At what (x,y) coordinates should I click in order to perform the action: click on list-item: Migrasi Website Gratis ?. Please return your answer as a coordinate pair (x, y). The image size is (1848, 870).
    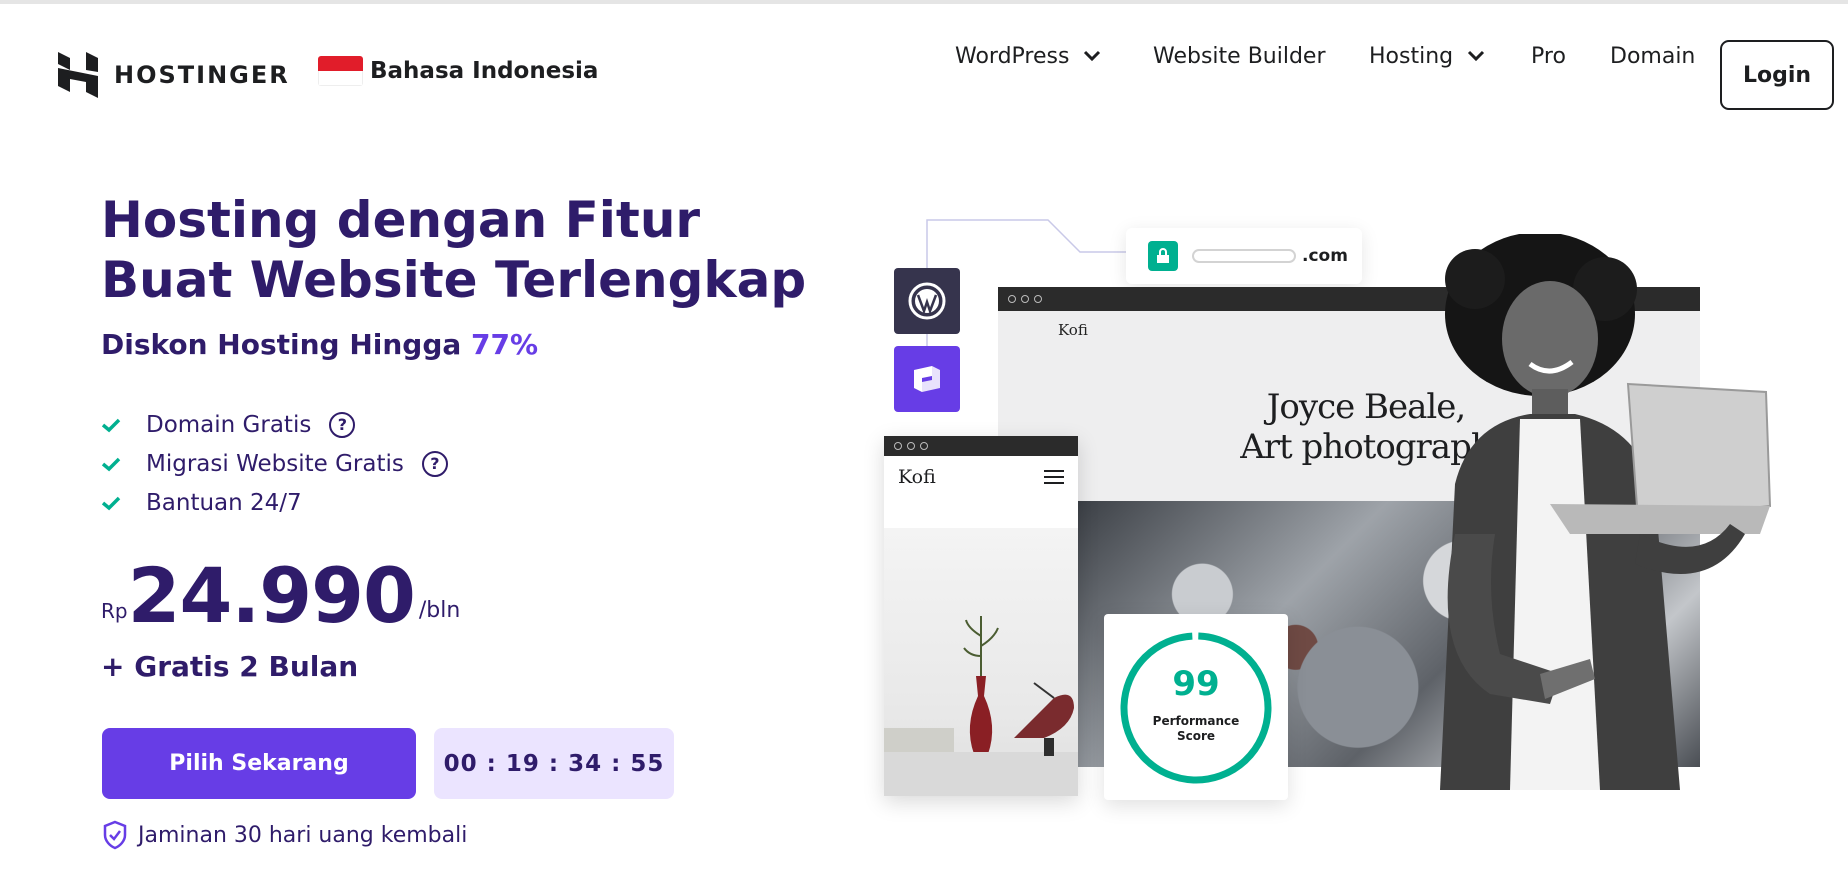
    Looking at the image, I should click on (274, 463).